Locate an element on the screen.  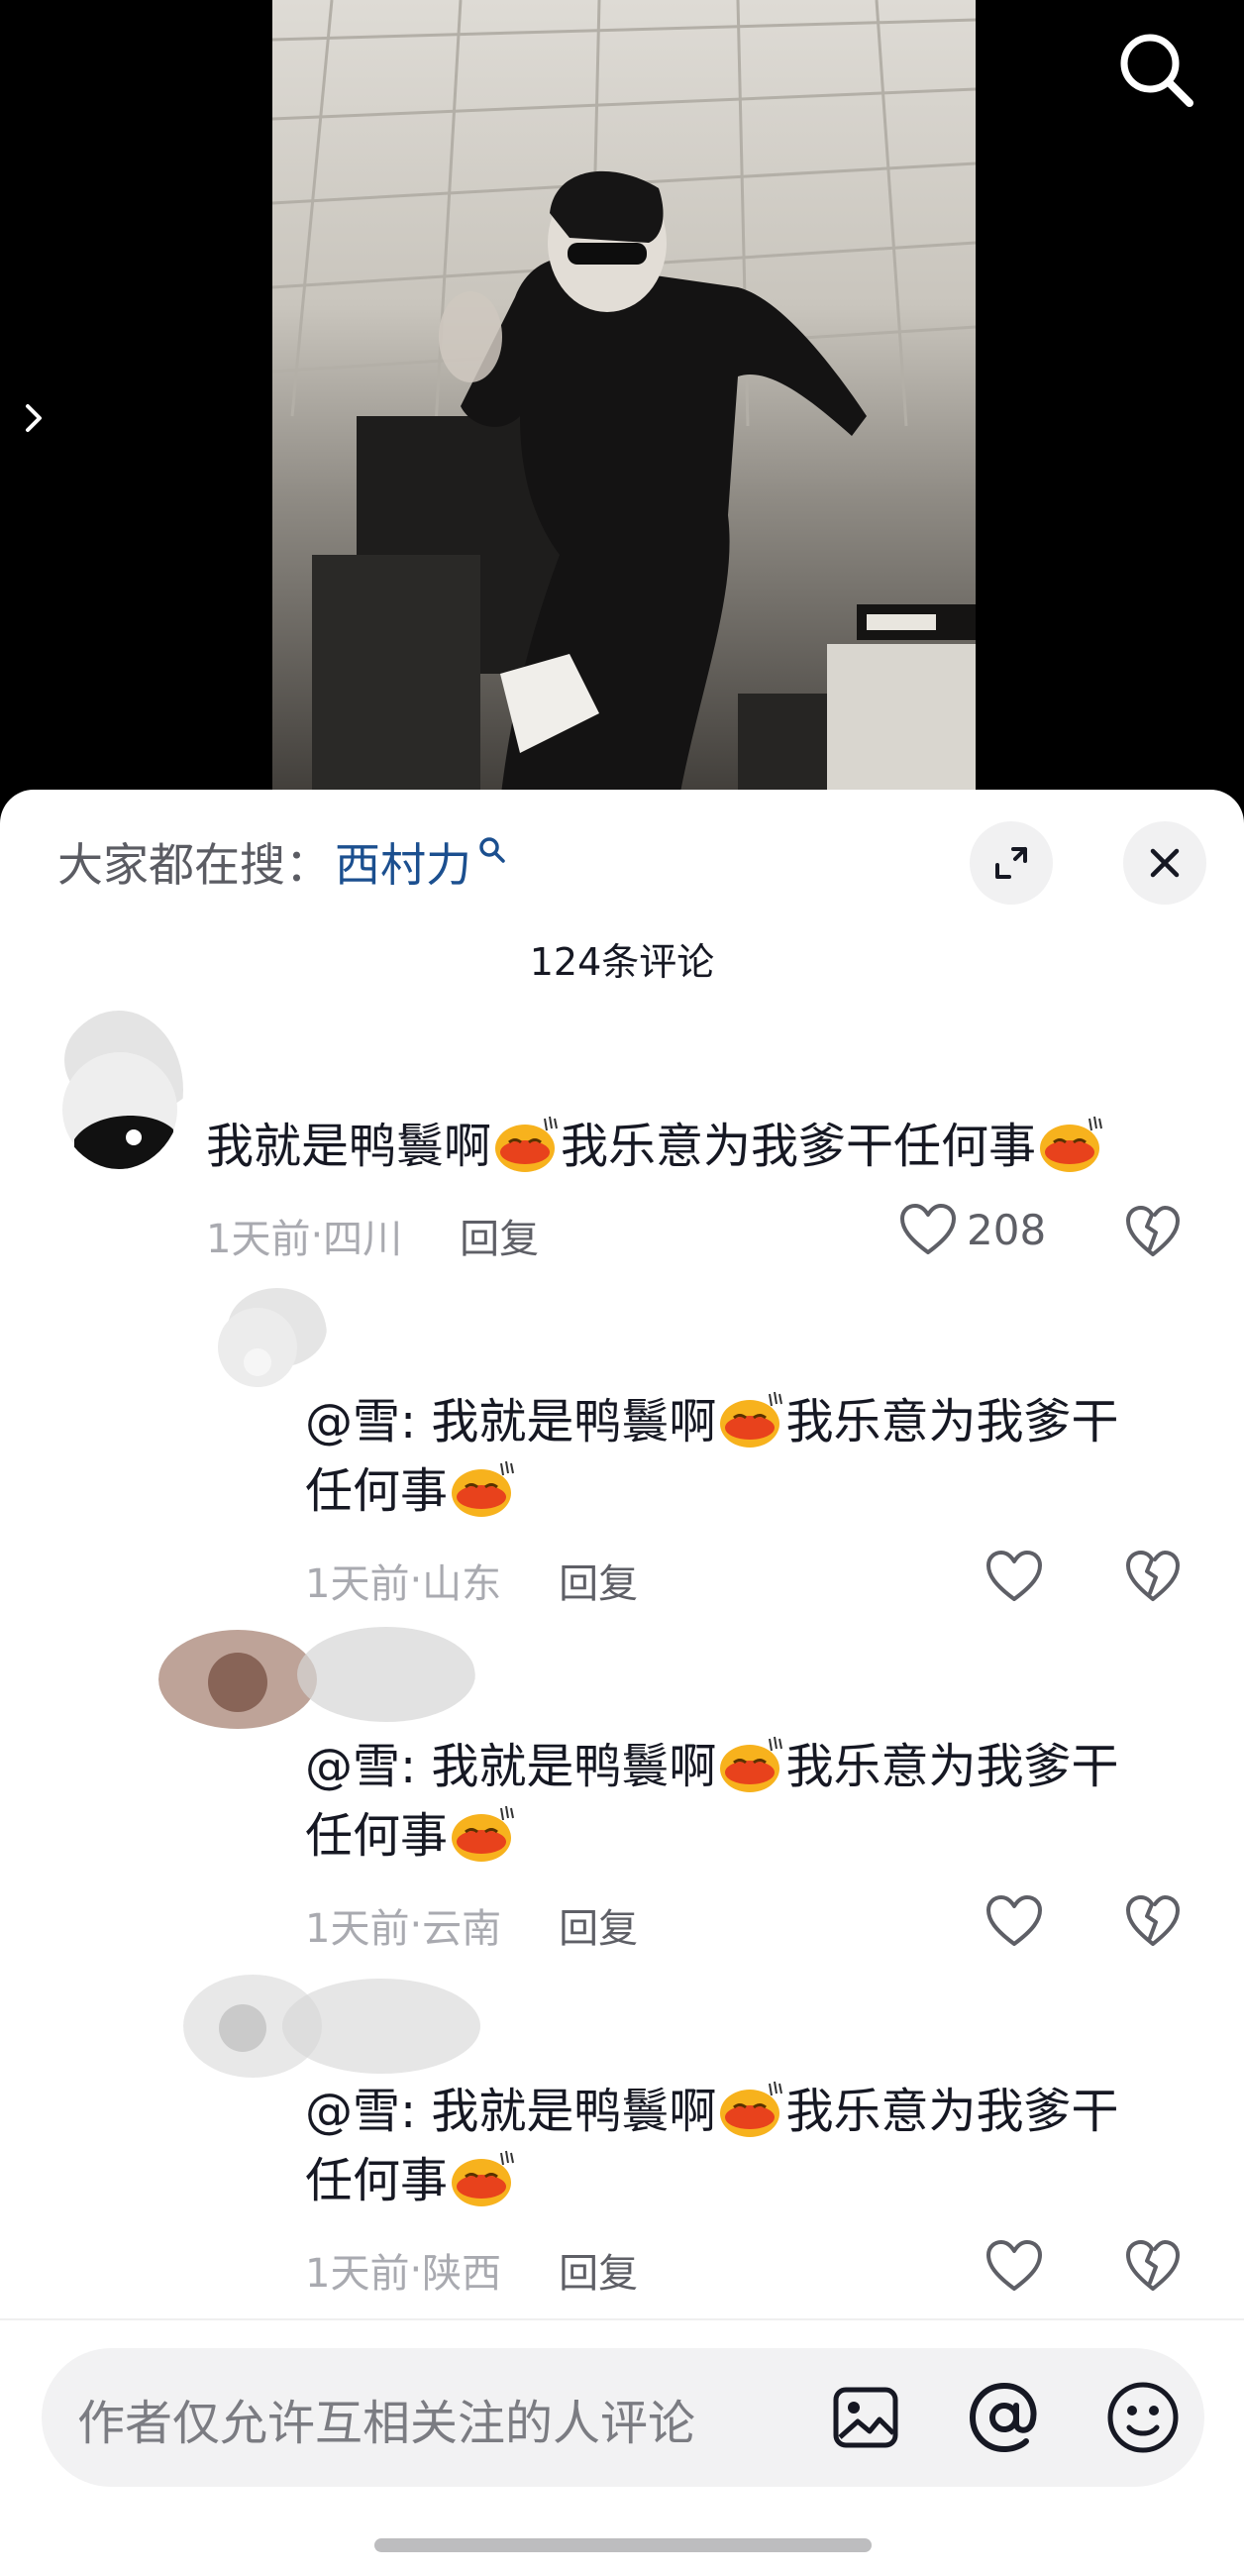
like-button: 208 is located at coordinates (972, 1229).